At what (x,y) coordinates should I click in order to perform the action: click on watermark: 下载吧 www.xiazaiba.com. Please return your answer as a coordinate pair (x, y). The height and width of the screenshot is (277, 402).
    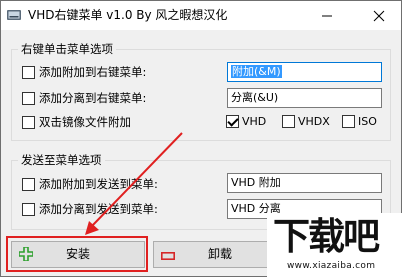
    Looking at the image, I should click on (334, 245).